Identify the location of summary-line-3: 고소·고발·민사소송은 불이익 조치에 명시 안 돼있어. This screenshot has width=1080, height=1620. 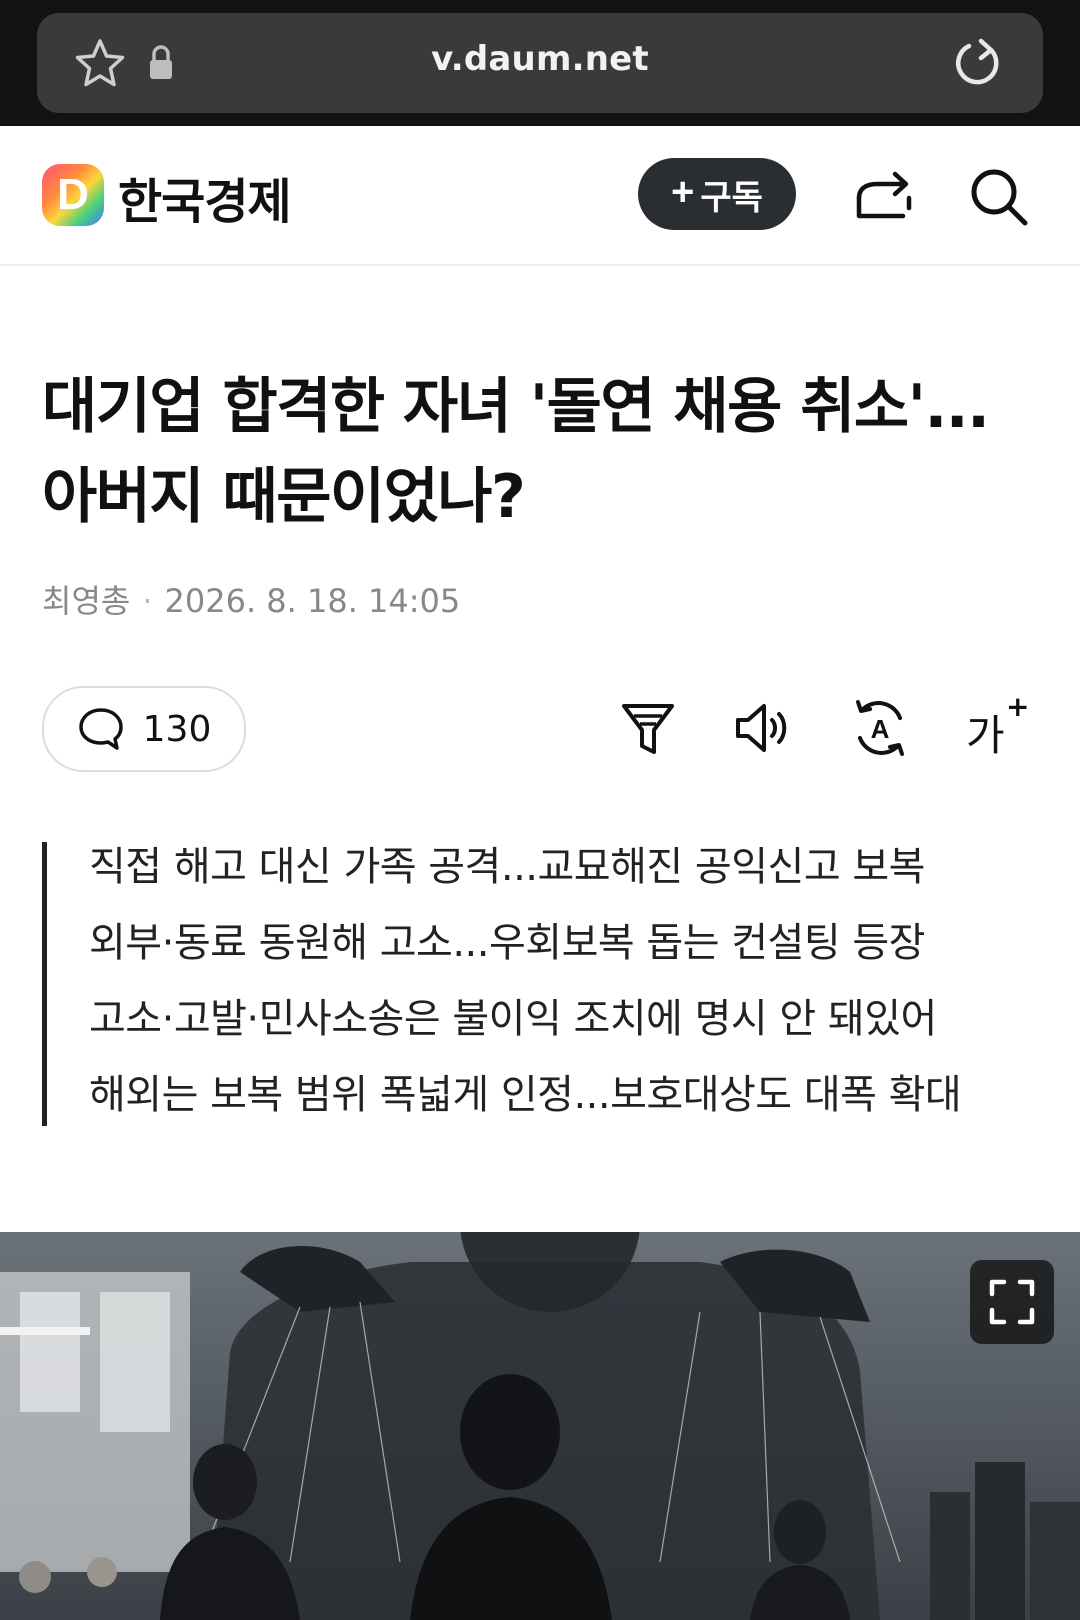
(513, 1019).